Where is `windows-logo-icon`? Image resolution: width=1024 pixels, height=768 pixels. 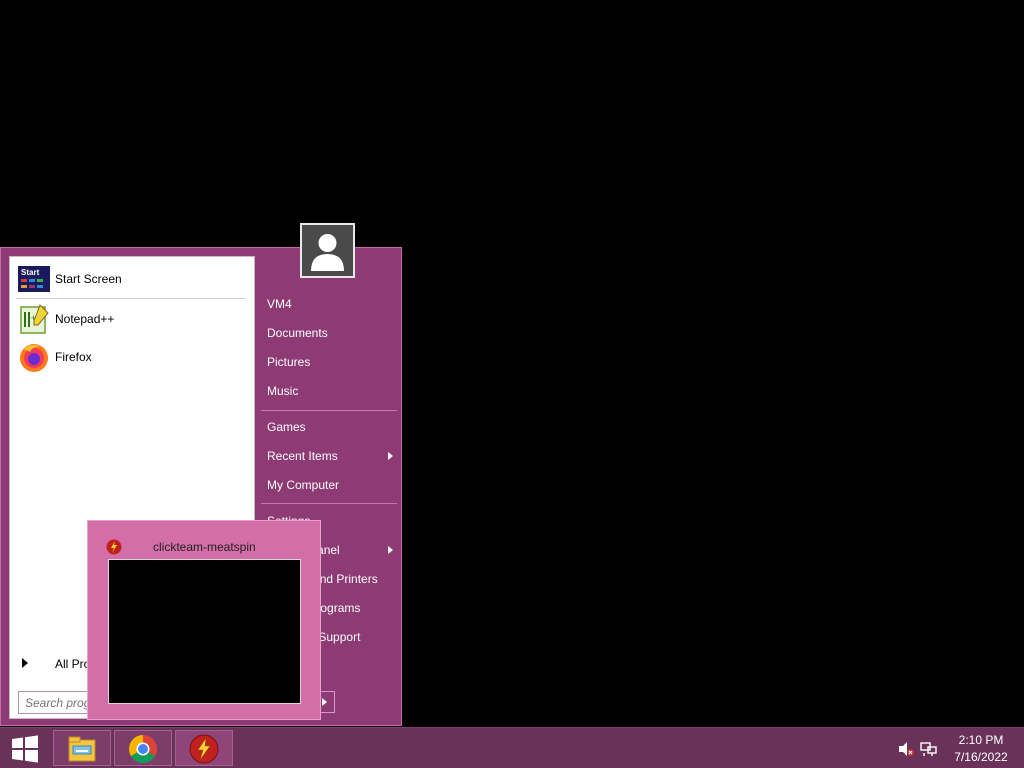
windows-logo-icon is located at coordinates (25, 749).